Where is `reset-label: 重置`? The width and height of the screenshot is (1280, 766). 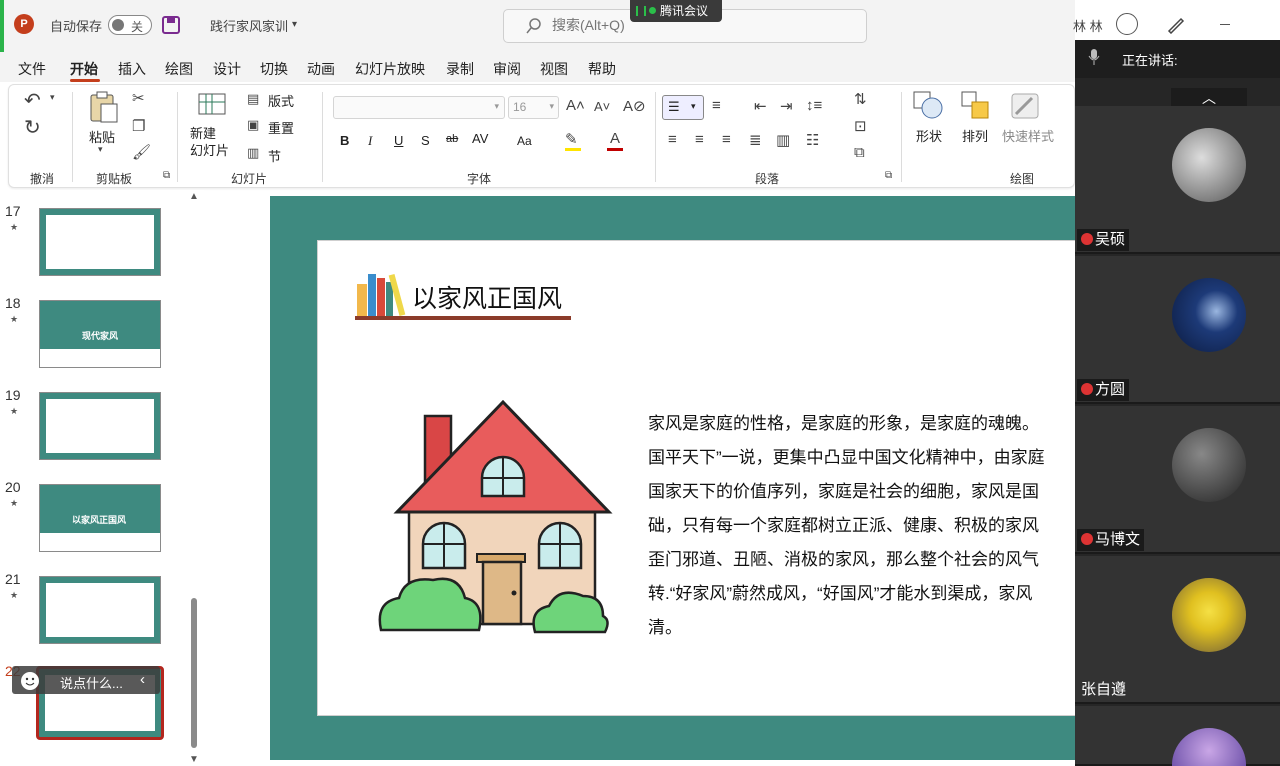
reset-label: 重置 is located at coordinates (281, 127).